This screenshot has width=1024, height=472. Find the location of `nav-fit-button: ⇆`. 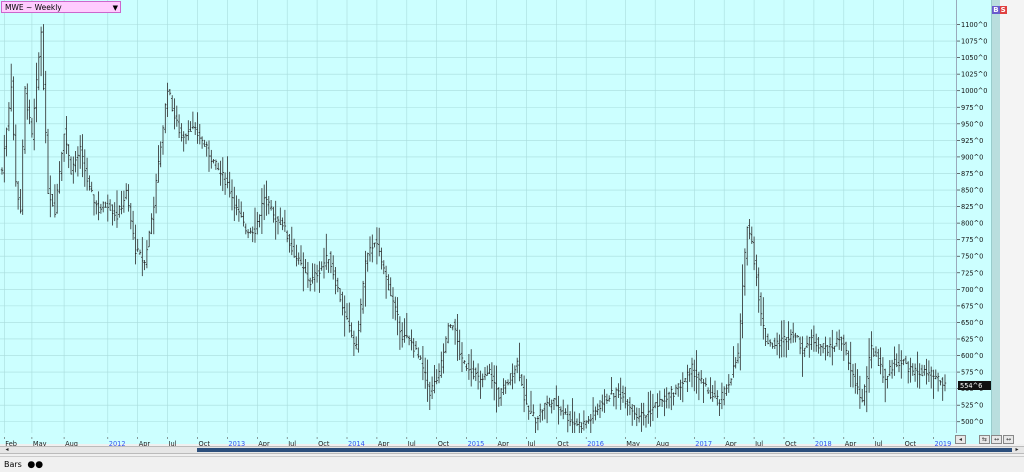

nav-fit-button: ⇆ is located at coordinates (984, 439).